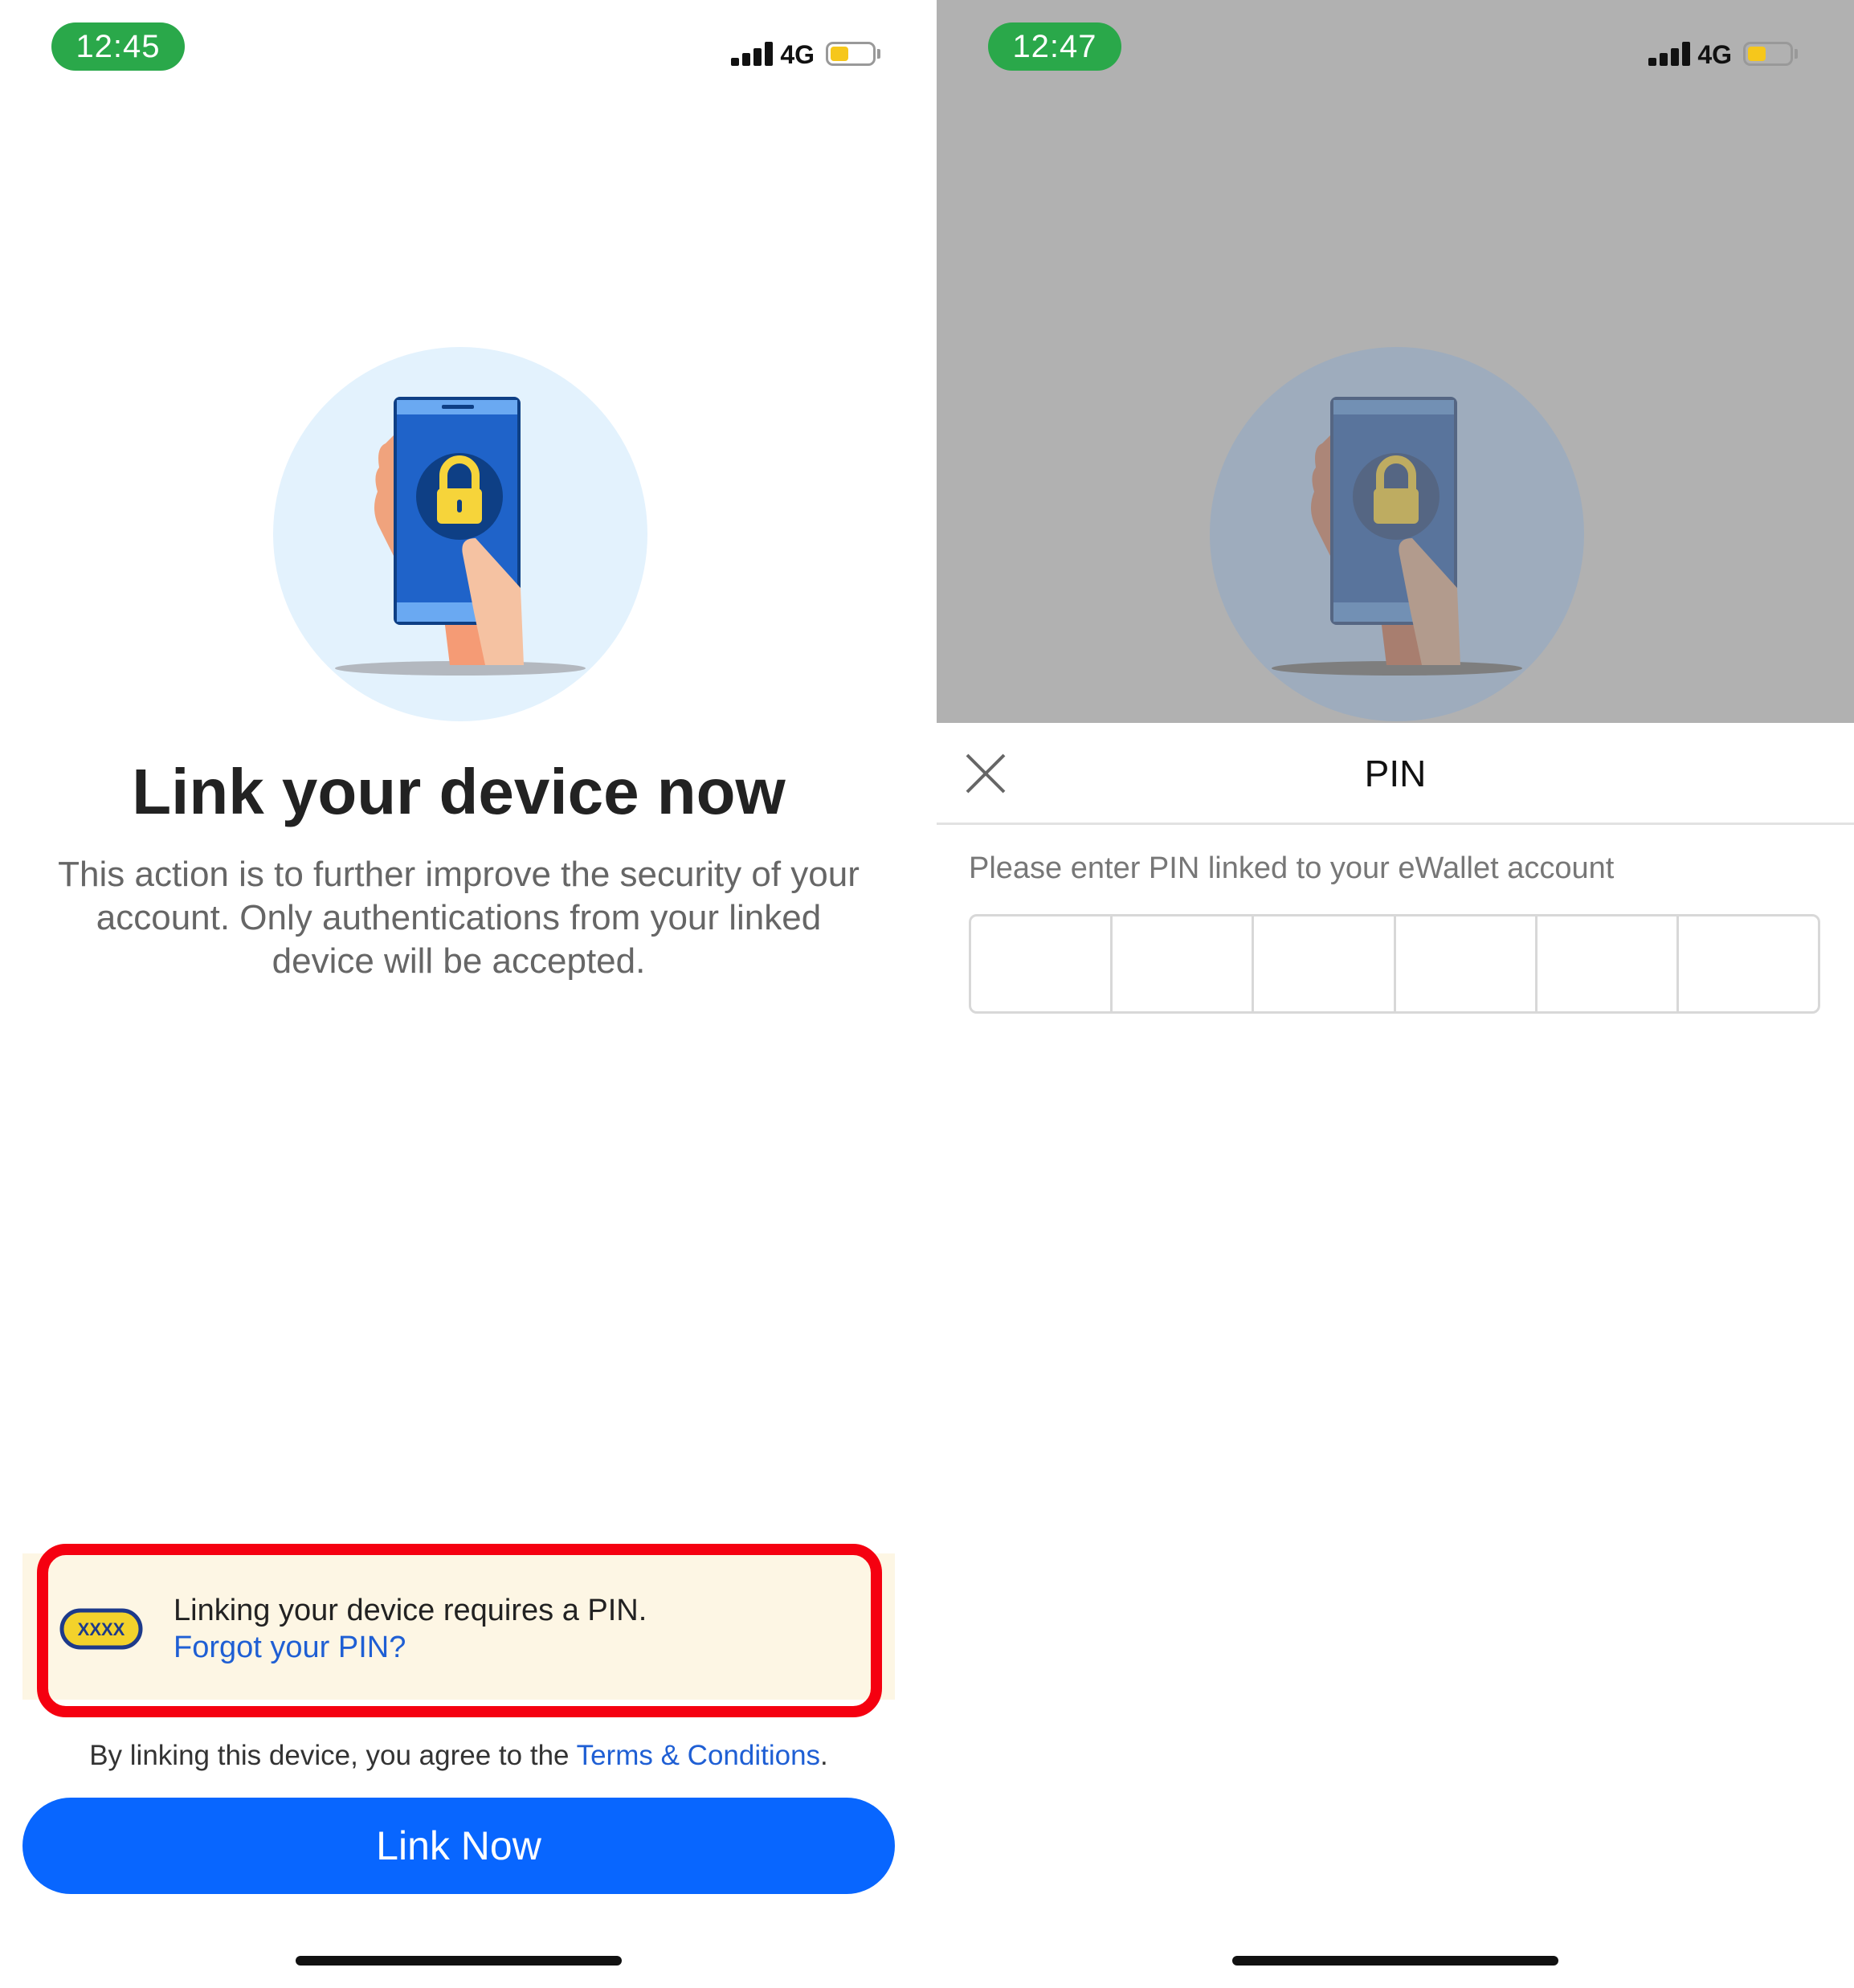  I want to click on terms-prefix: By linking this device, you agree to the, so click(333, 1755).